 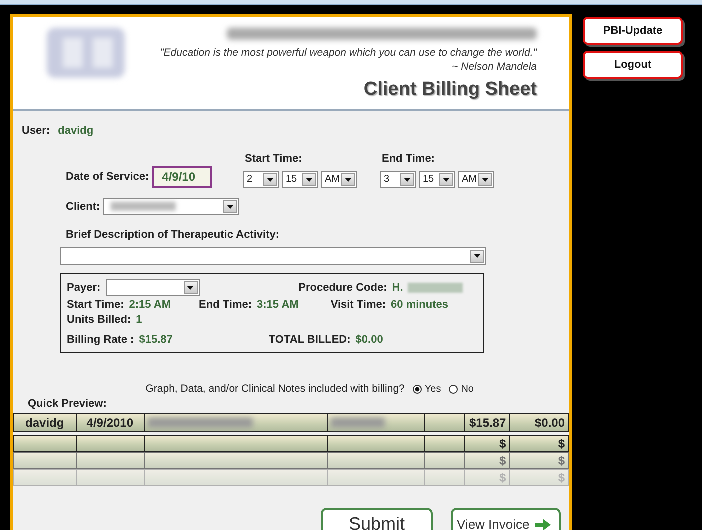 What do you see at coordinates (542, 524) in the screenshot?
I see `arrow-icon` at bounding box center [542, 524].